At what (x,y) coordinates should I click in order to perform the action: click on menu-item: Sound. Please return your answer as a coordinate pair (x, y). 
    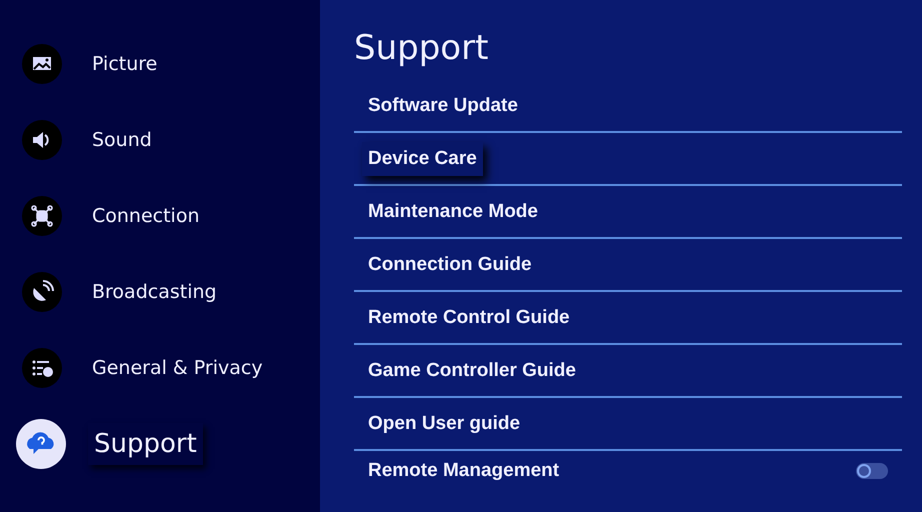
    Looking at the image, I should click on (122, 140).